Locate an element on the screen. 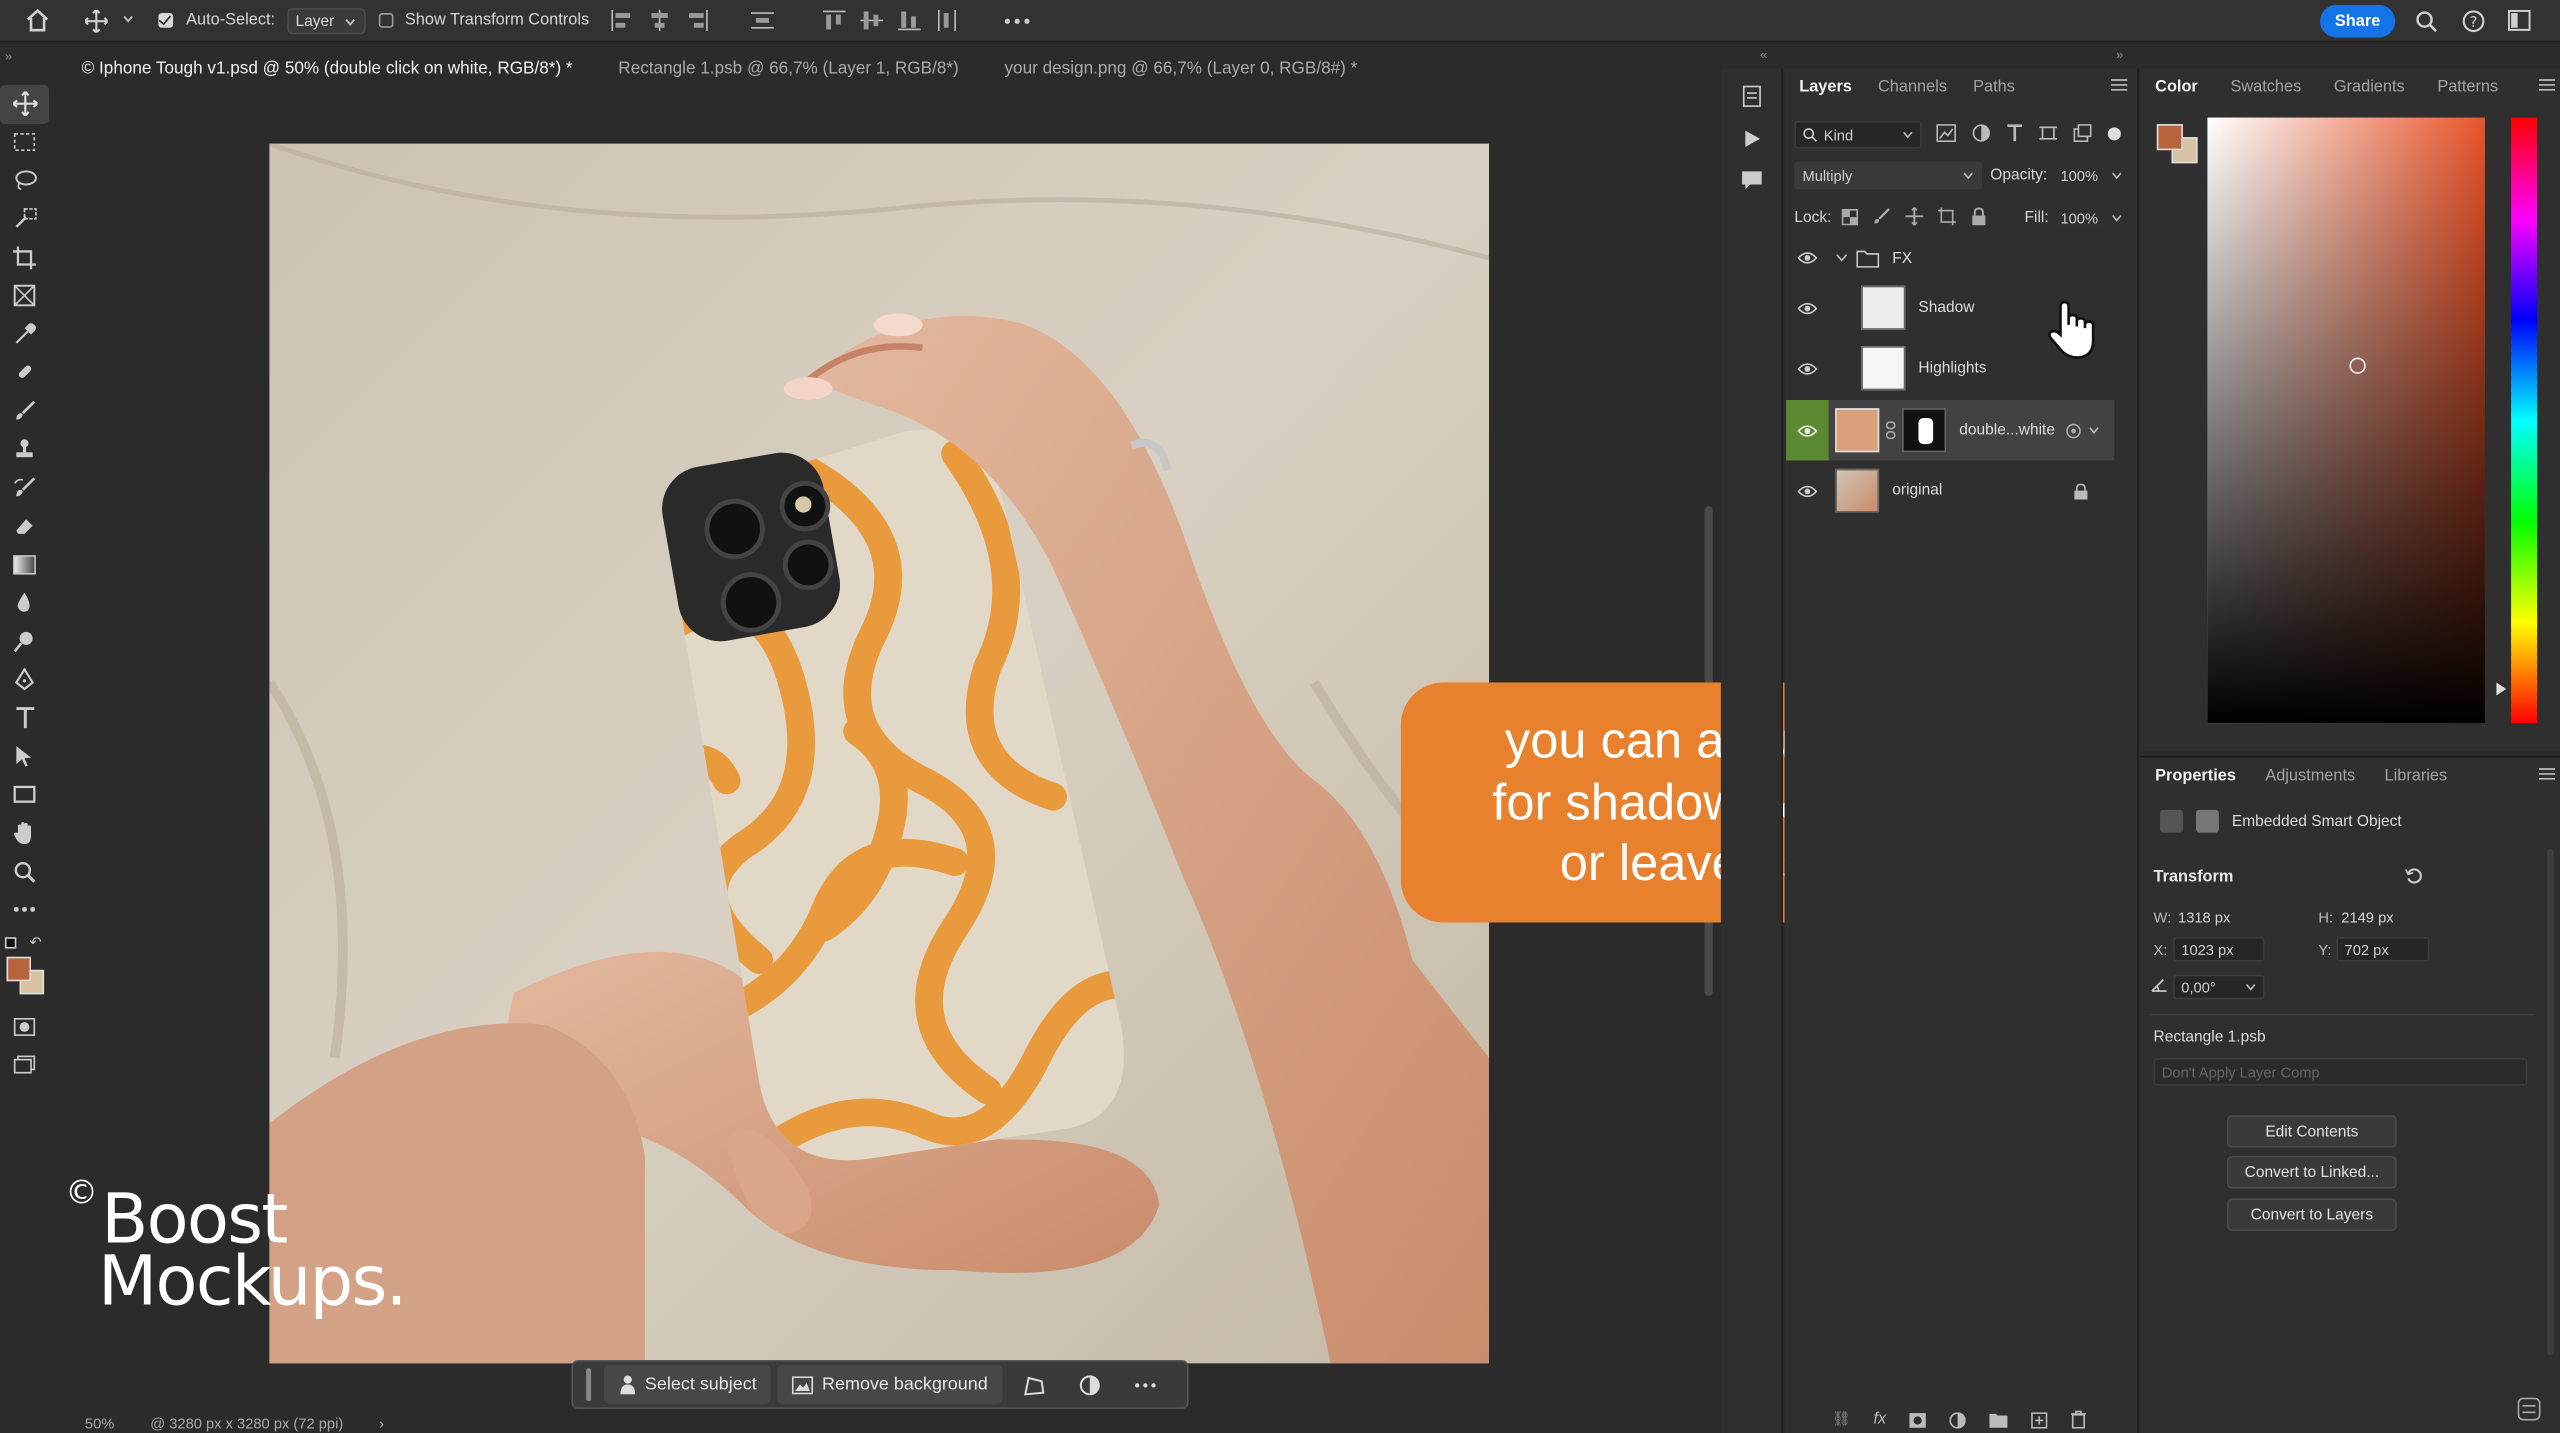 The height and width of the screenshot is (1433, 2560). filter-toggle is located at coordinates (2114, 133).